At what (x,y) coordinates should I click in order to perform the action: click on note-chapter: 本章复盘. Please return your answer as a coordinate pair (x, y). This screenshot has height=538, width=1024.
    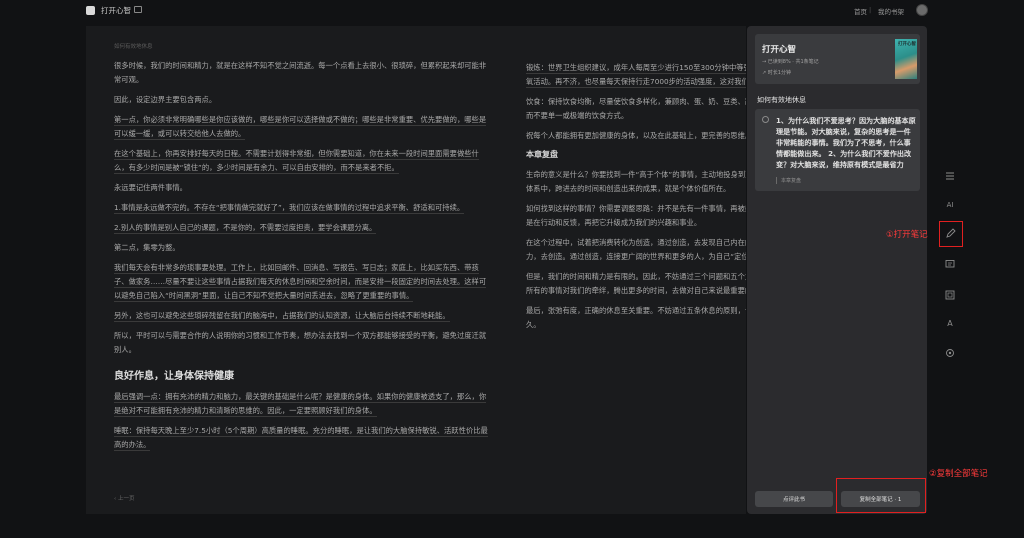
    Looking at the image, I should click on (788, 180).